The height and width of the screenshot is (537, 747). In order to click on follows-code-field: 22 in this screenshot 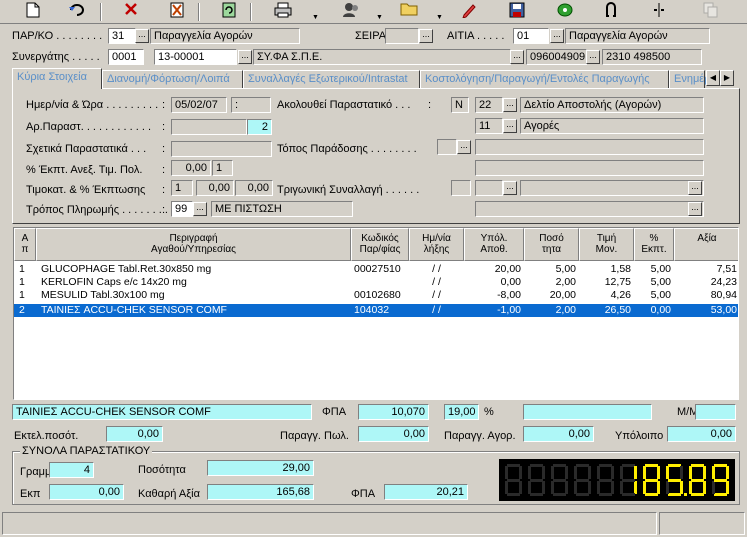, I will do `click(489, 105)`.